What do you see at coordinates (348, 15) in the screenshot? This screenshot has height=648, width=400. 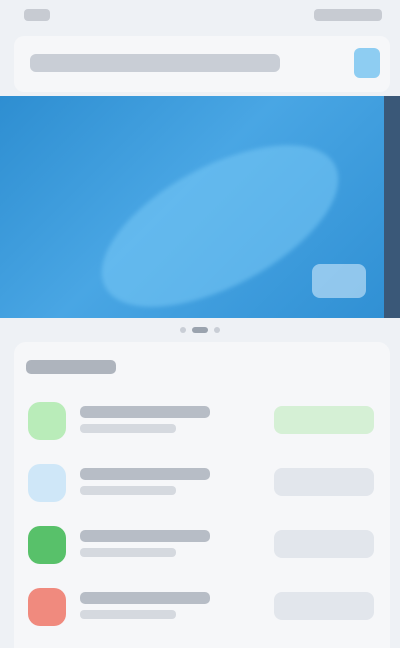 I see `status-icons` at bounding box center [348, 15].